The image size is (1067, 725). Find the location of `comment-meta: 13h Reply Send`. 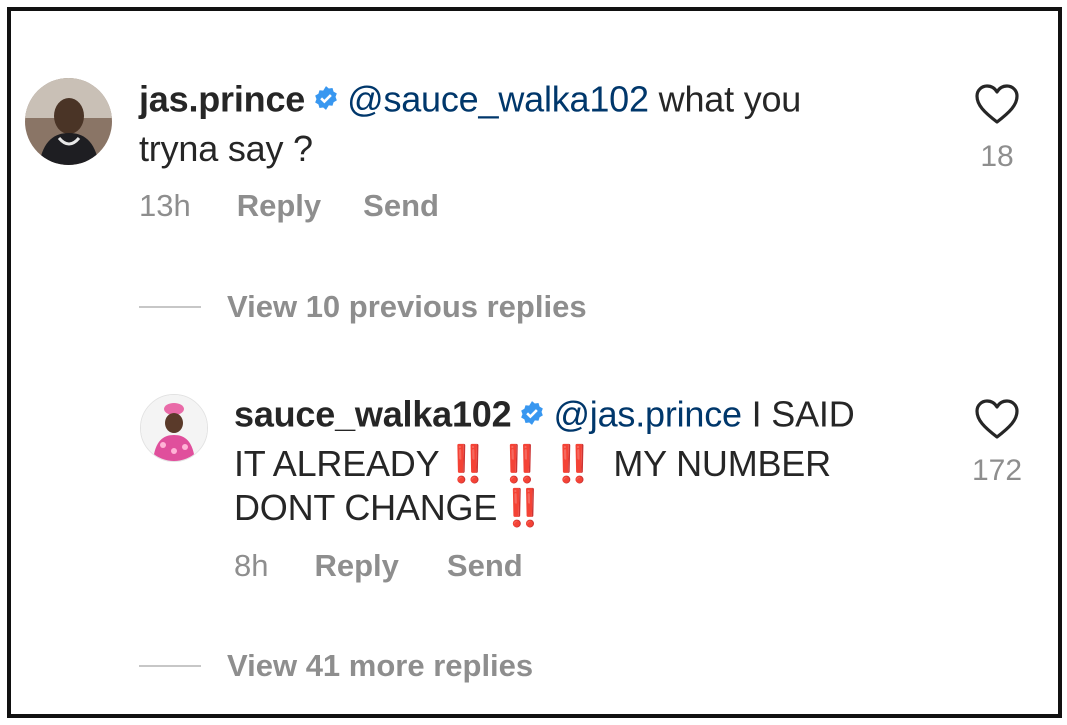

comment-meta: 13h Reply Send is located at coordinates (289, 206).